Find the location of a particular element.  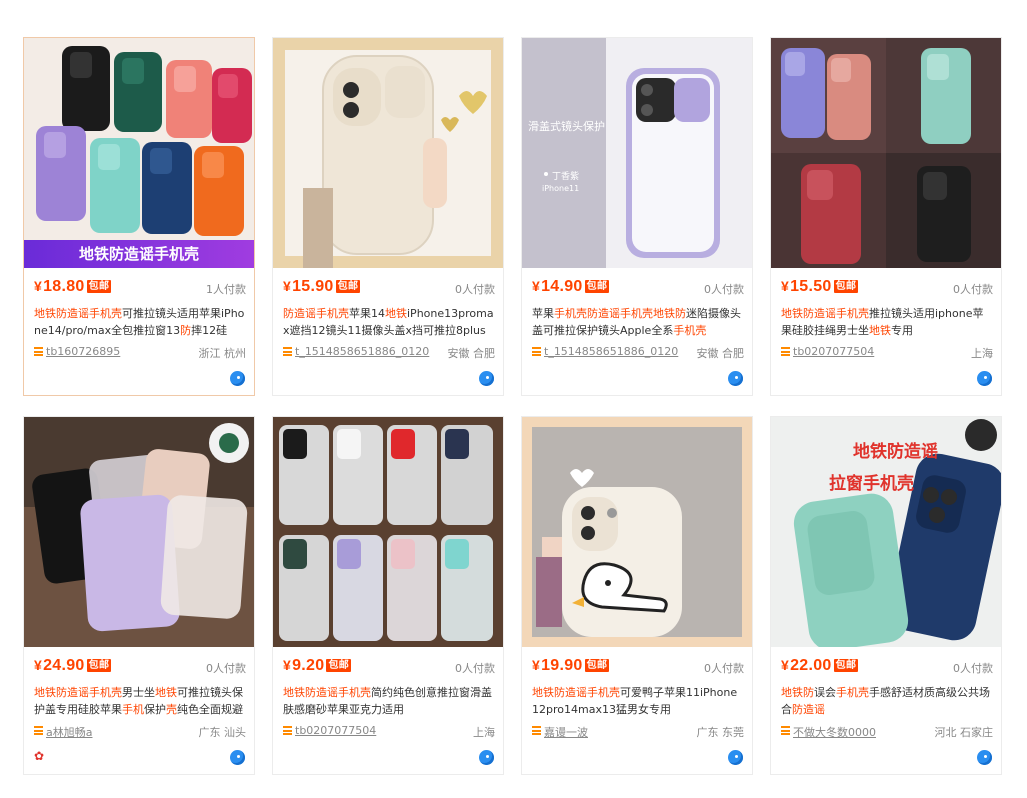

shop-row: a林旭畅a 广东 汕头 is located at coordinates (140, 732).